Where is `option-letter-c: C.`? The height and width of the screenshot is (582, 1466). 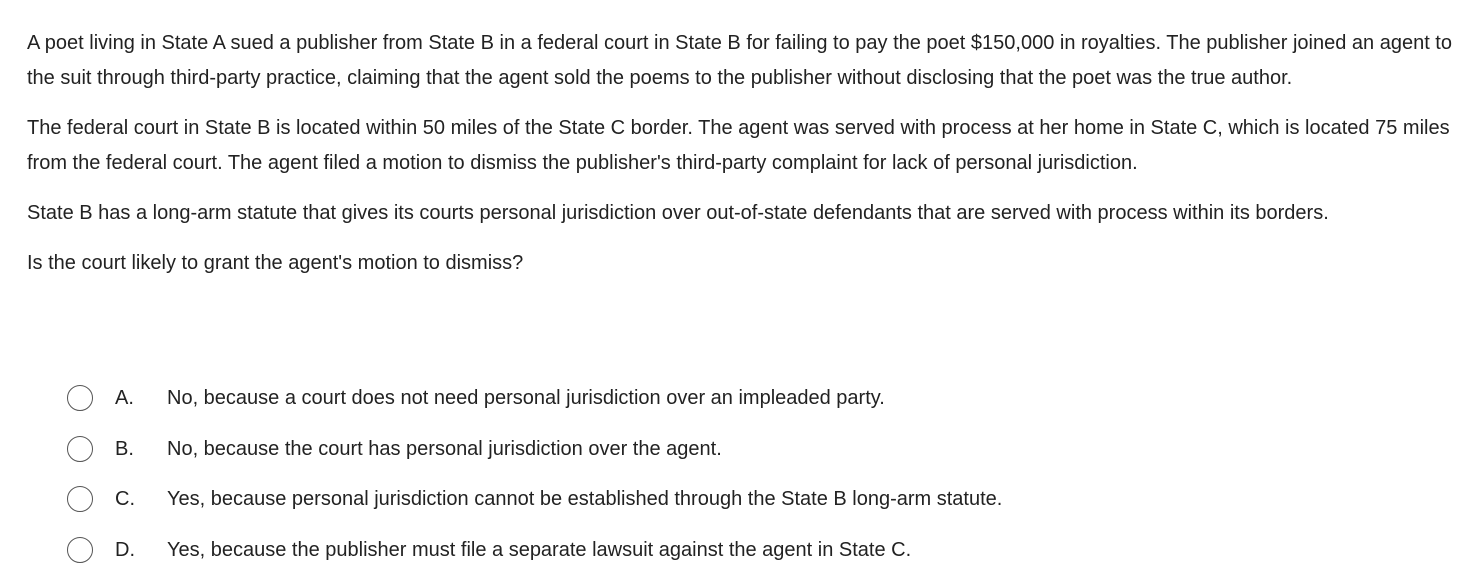
option-letter-c: C. is located at coordinates (125, 499).